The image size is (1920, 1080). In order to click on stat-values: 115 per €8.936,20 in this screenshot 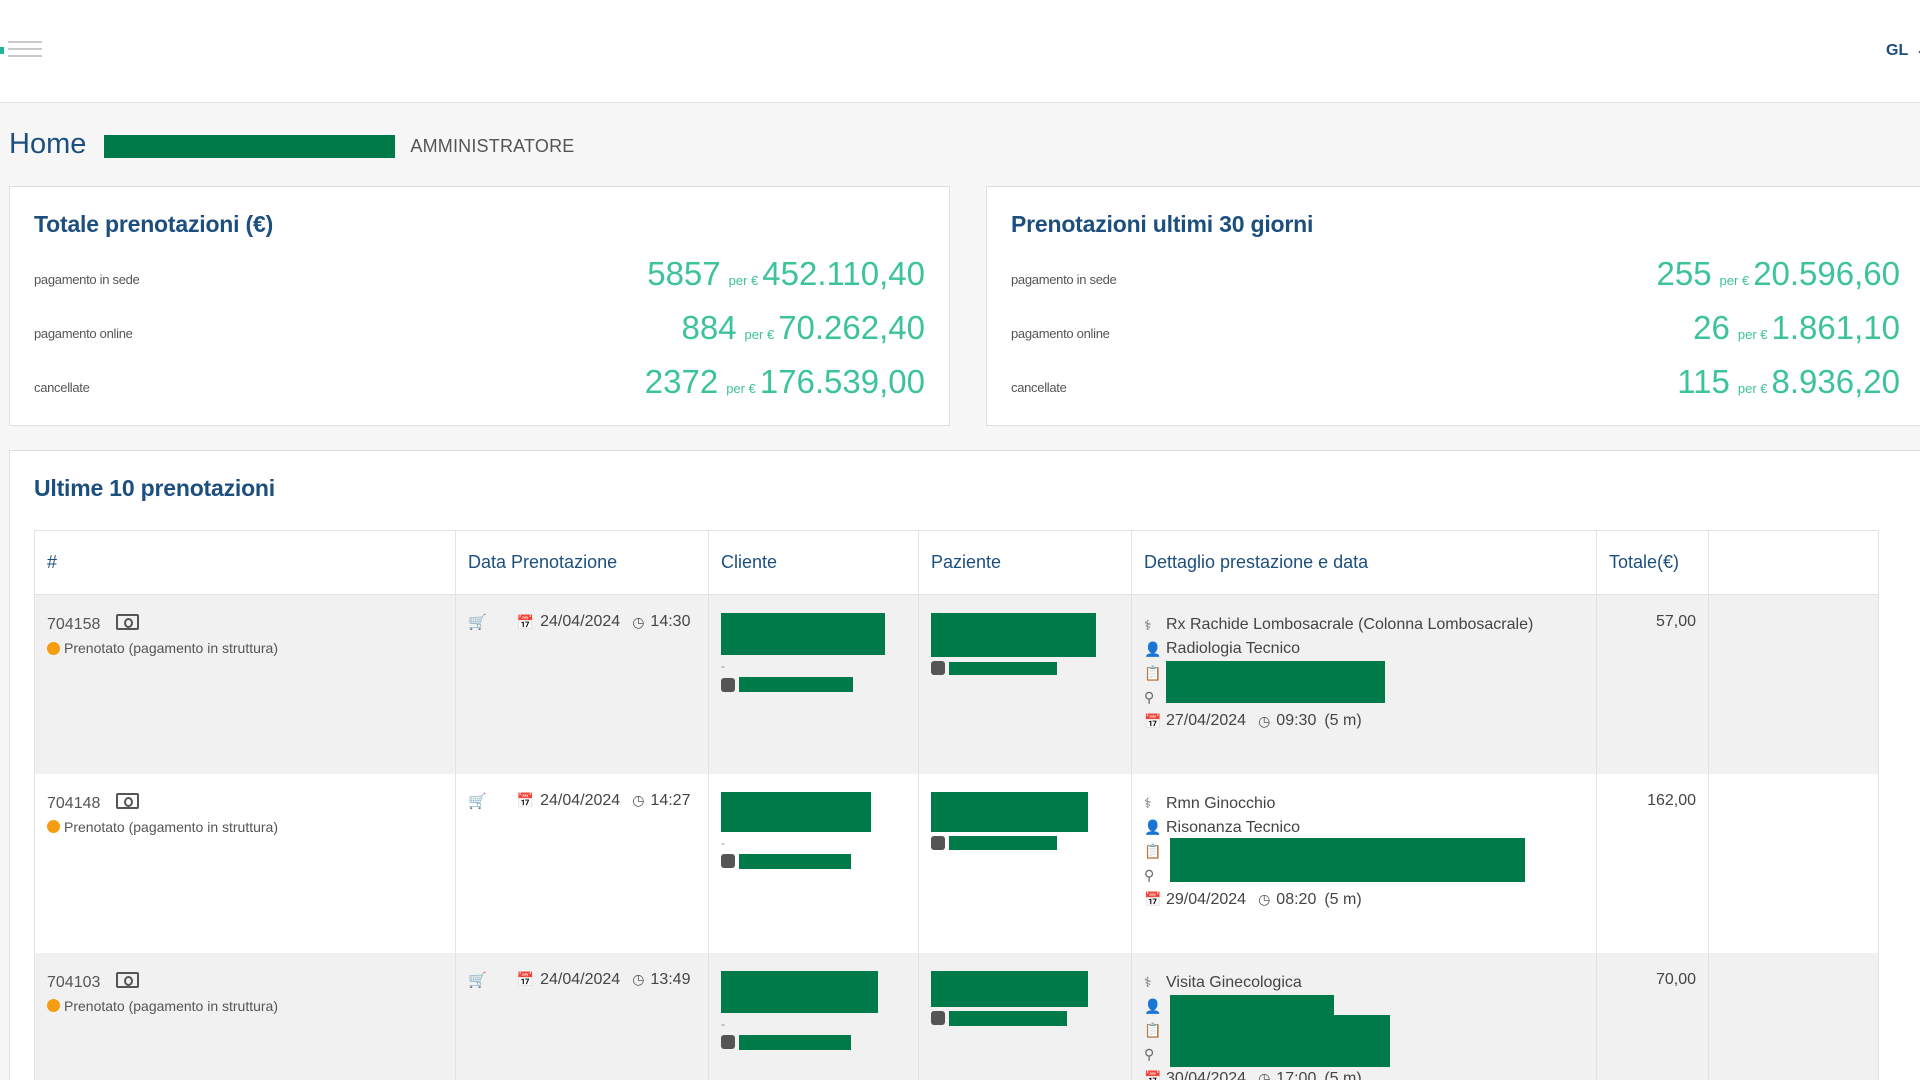, I will do `click(1788, 382)`.